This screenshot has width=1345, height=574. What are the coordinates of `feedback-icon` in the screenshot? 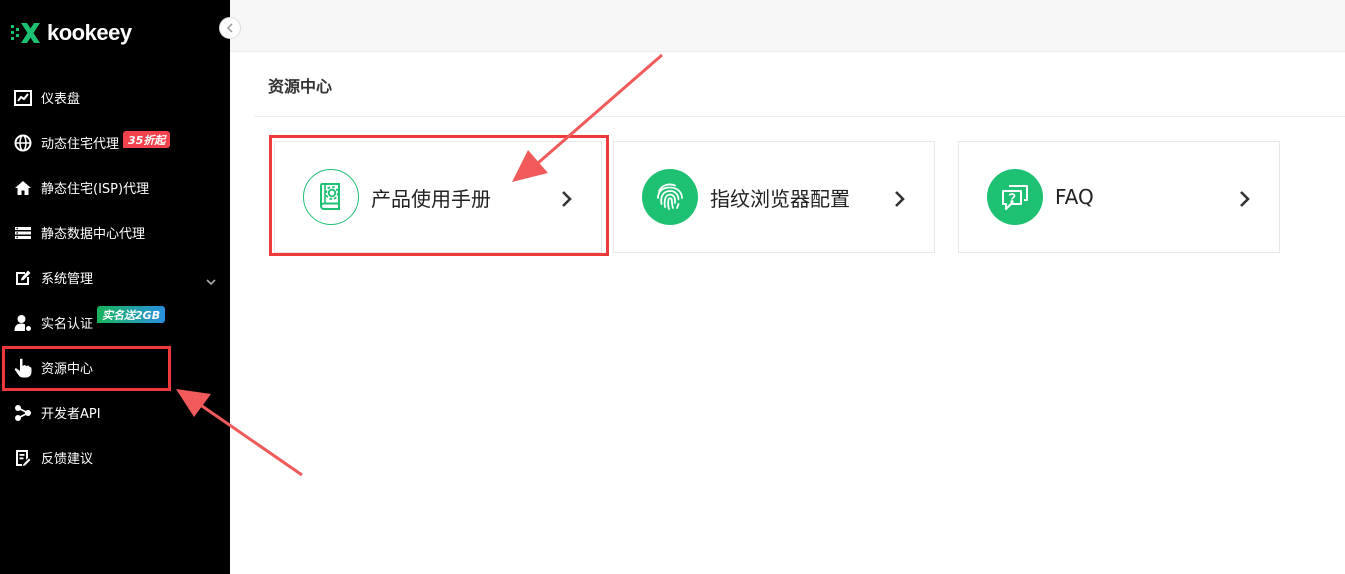 It's located at (23, 458).